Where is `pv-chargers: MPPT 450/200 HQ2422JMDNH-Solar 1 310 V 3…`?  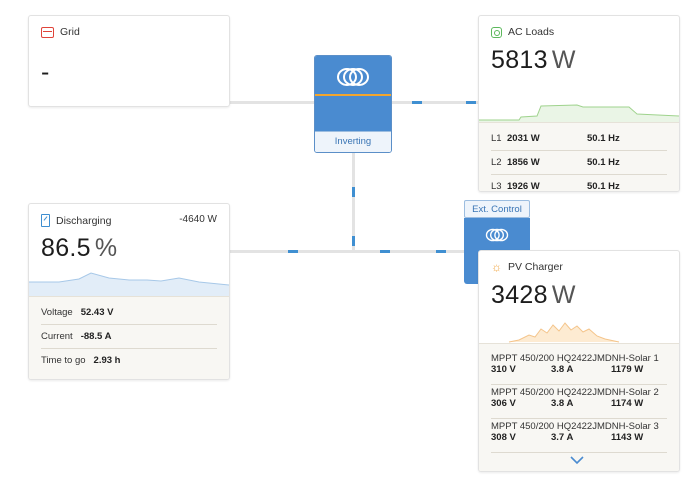 pv-chargers: MPPT 450/200 HQ2422JMDNH-Solar 1 310 V 3… is located at coordinates (579, 407).